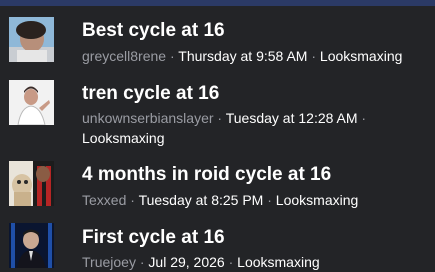 Image resolution: width=435 pixels, height=272 pixels. Describe the element at coordinates (153, 31) in the screenshot. I see `thread-title: Best cycle at 16` at that location.